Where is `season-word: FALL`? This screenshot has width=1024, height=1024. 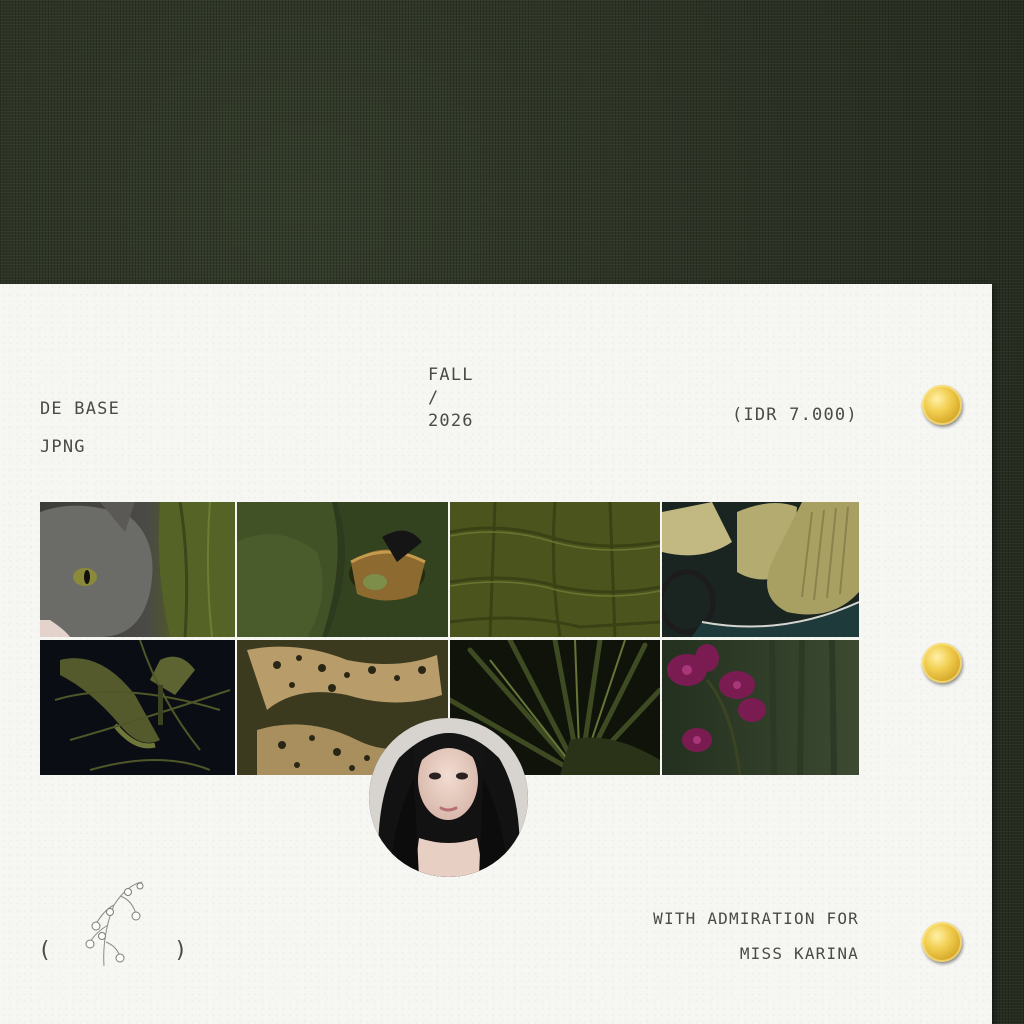 season-word: FALL is located at coordinates (451, 375).